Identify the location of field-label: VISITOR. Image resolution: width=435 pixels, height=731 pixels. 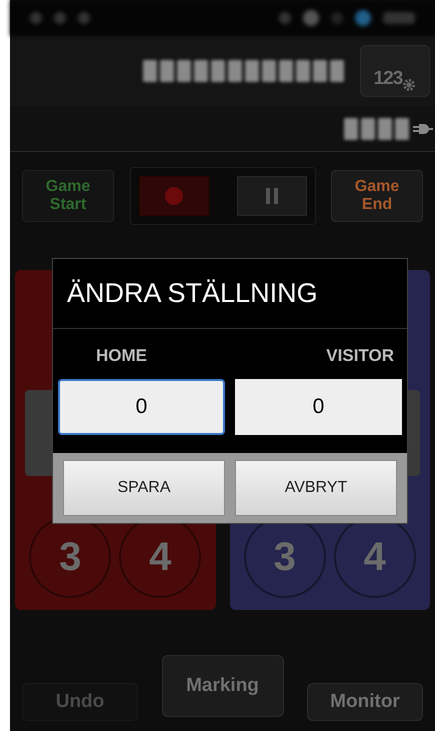
(360, 356).